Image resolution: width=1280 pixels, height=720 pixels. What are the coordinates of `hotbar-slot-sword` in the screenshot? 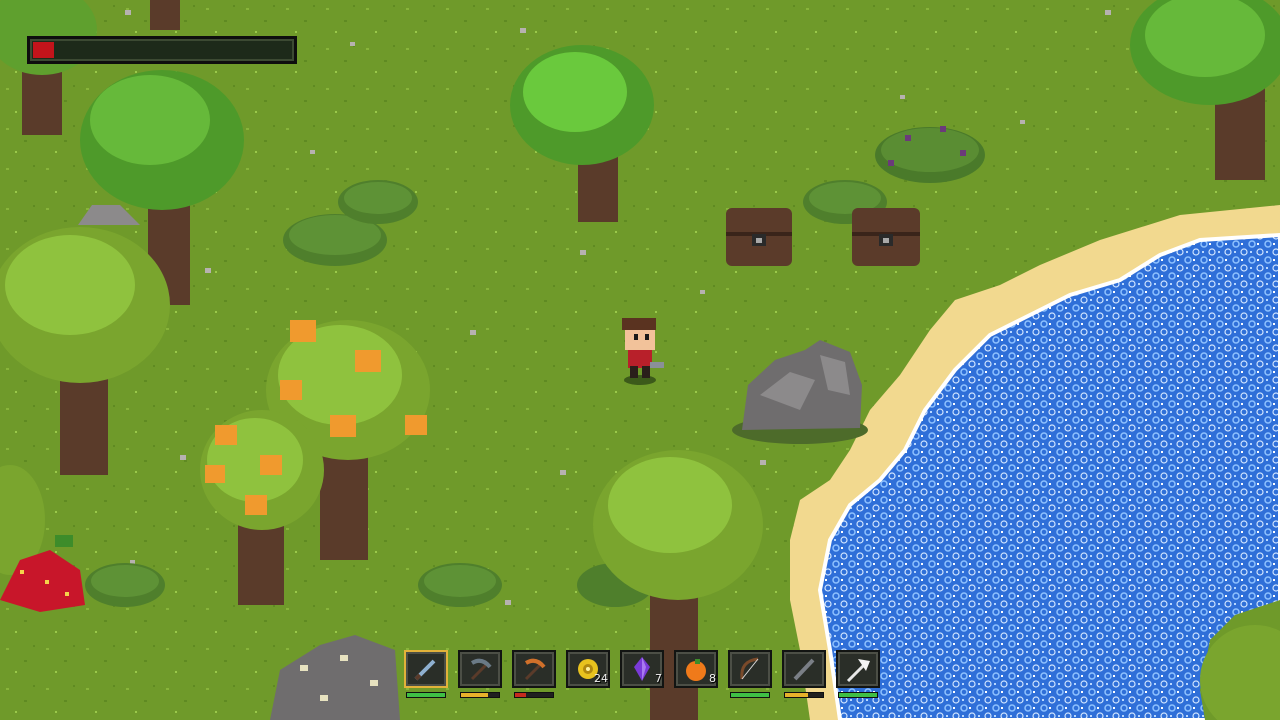 It's located at (426, 674).